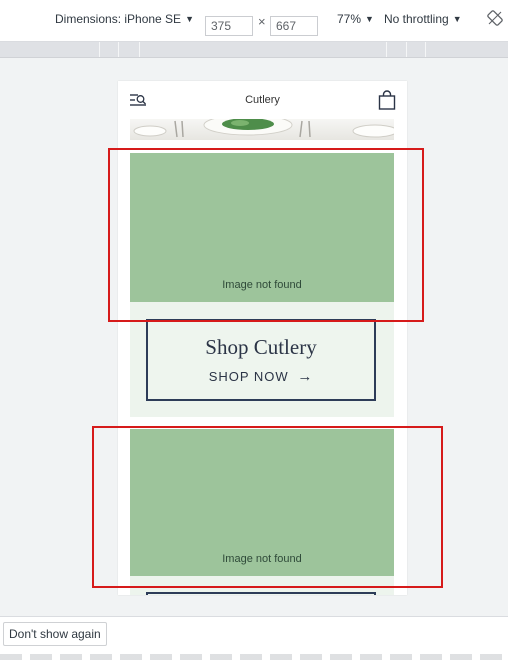 Image resolution: width=508 pixels, height=660 pixels. I want to click on site-header: Cutlery, so click(262, 100).